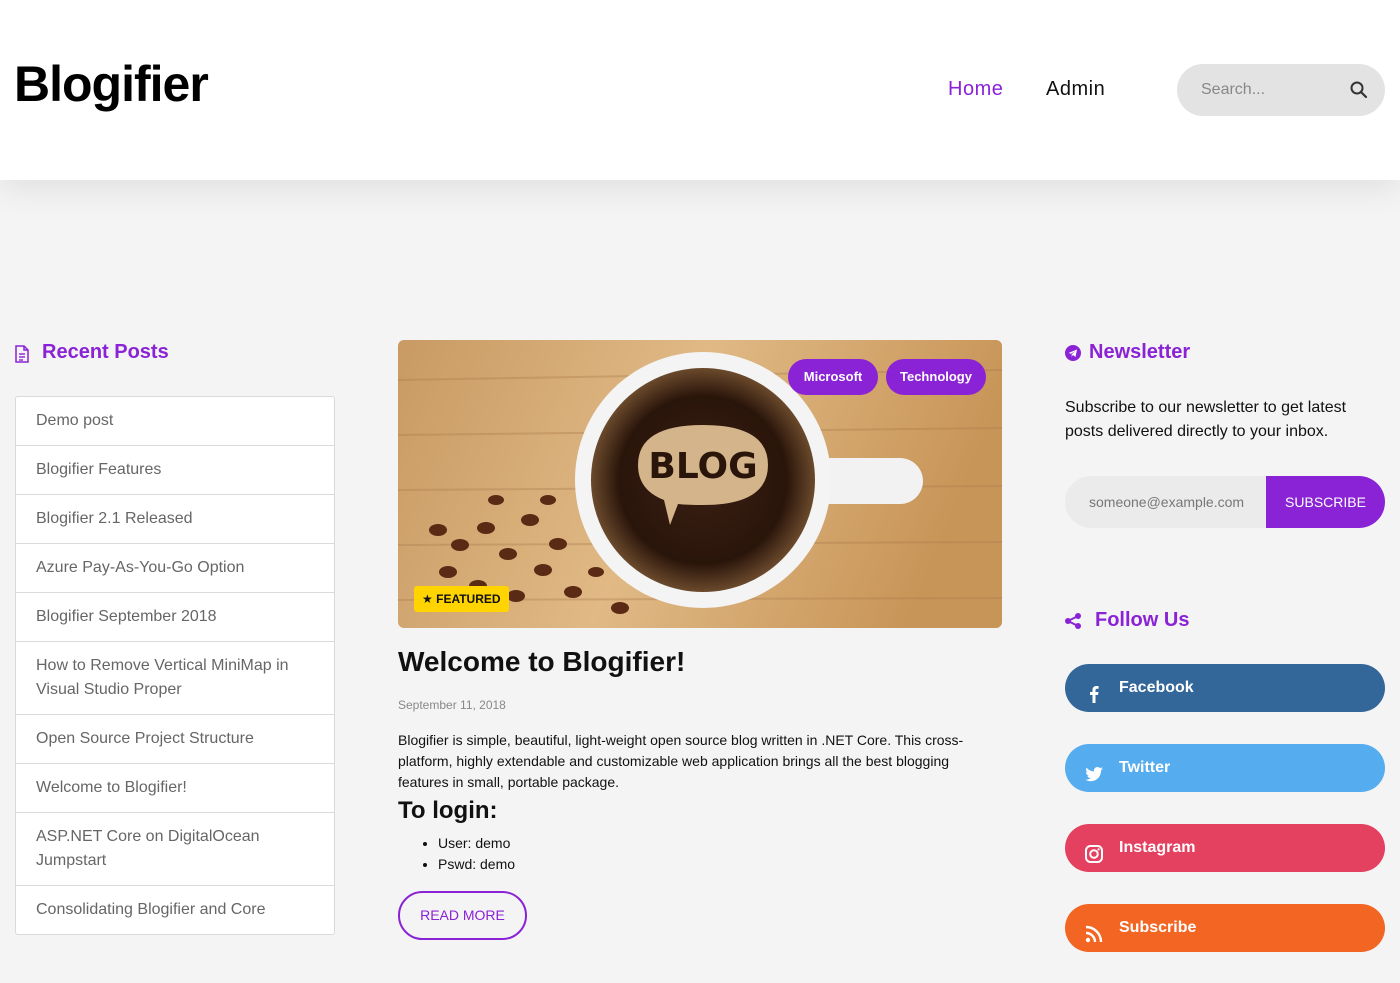 The width and height of the screenshot is (1400, 983). I want to click on search-box, so click(1281, 90).